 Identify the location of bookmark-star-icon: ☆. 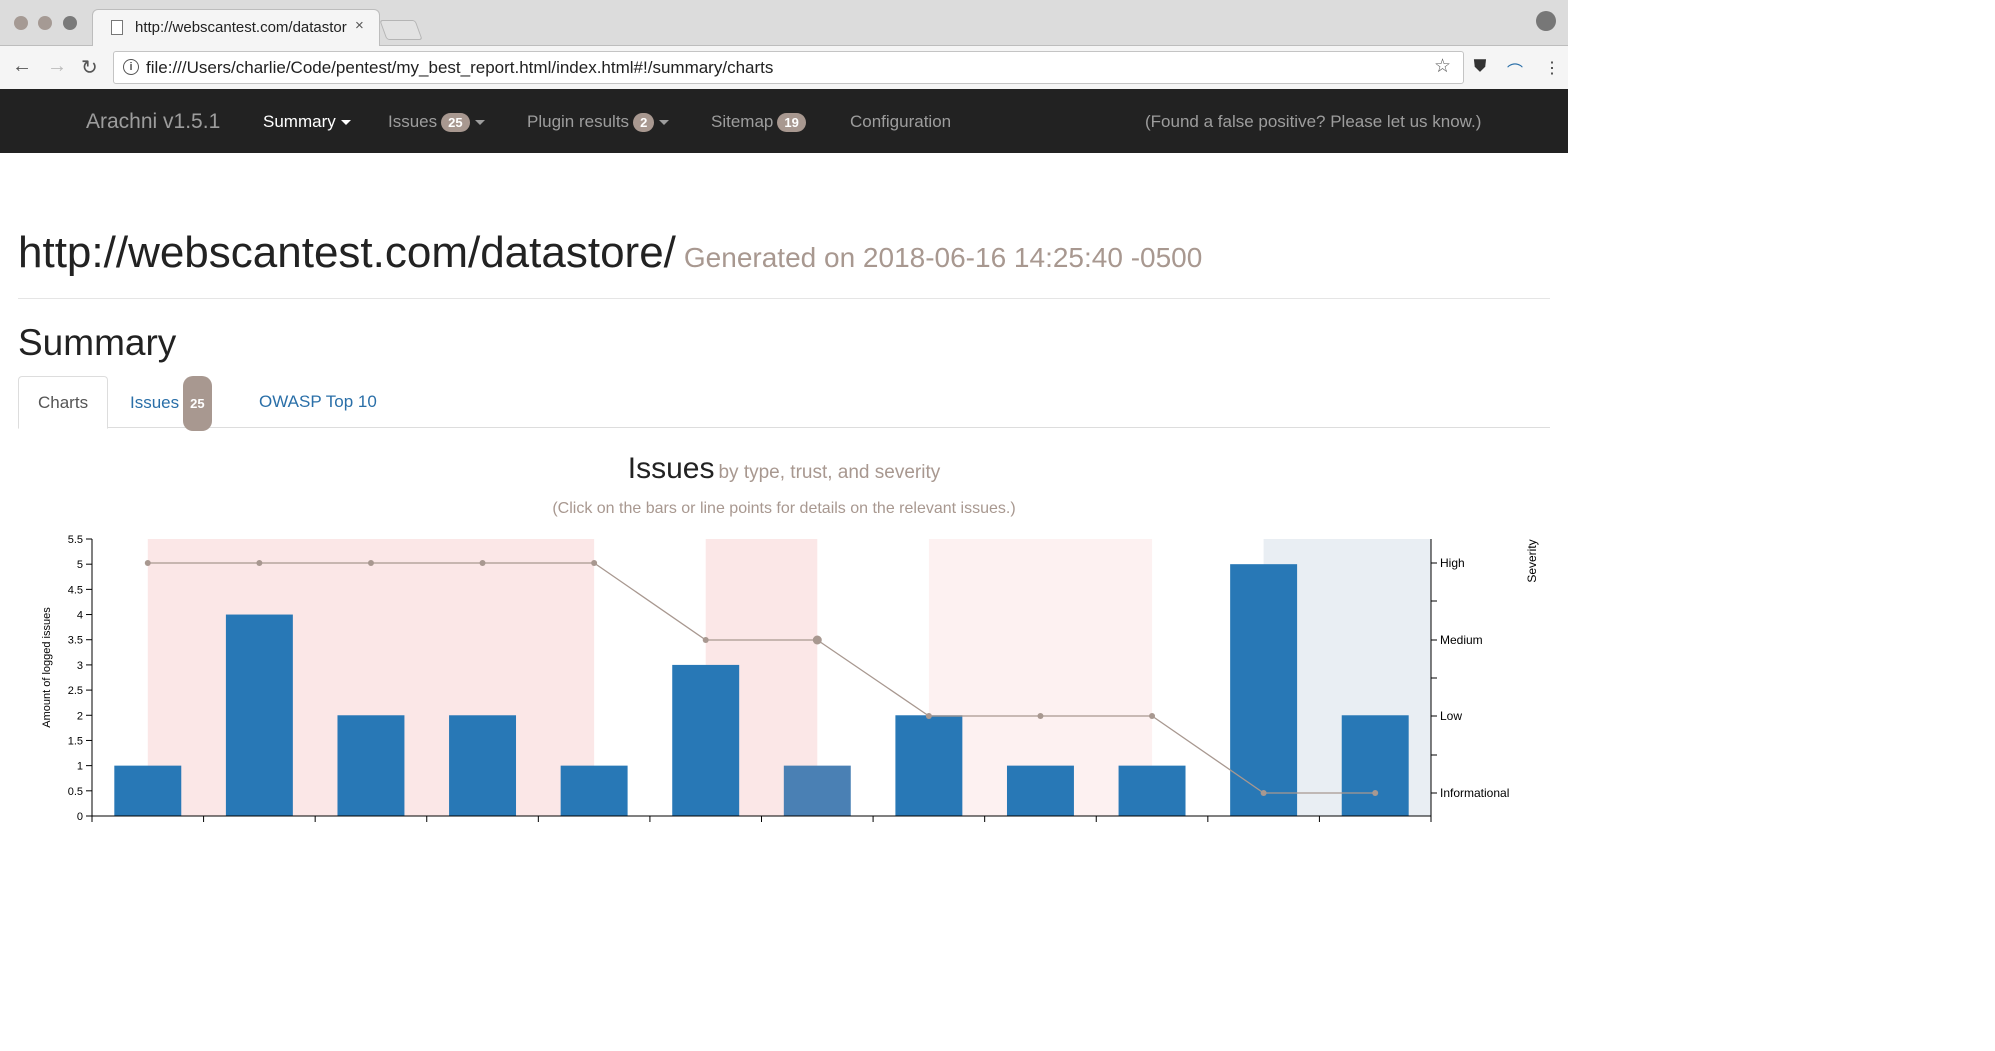
(1442, 66).